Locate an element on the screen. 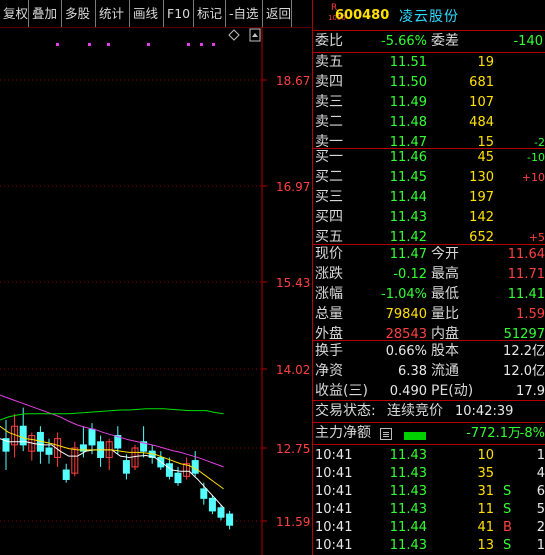 Image resolution: width=545 pixels, height=555 pixels. f10-button: F10 is located at coordinates (179, 13).